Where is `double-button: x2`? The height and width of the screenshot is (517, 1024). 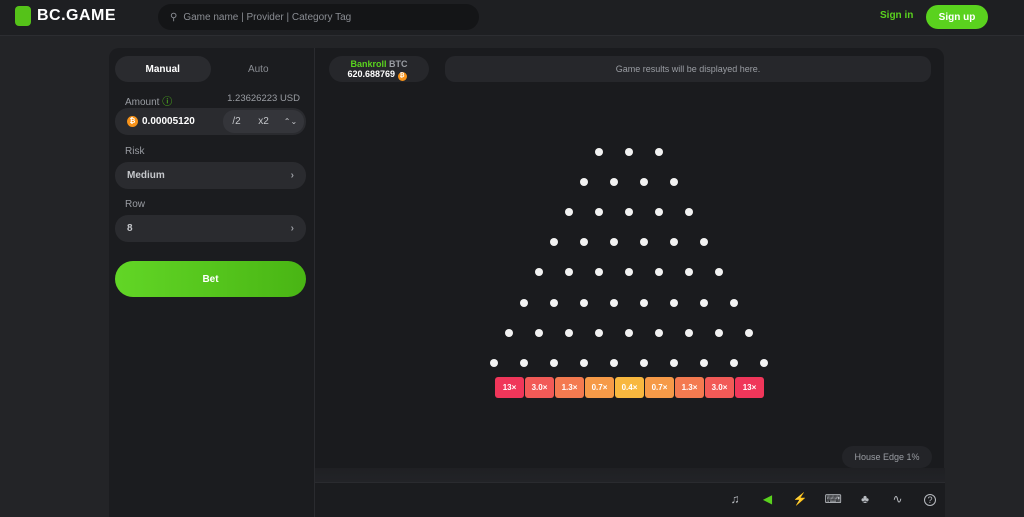
double-button: x2 is located at coordinates (263, 121).